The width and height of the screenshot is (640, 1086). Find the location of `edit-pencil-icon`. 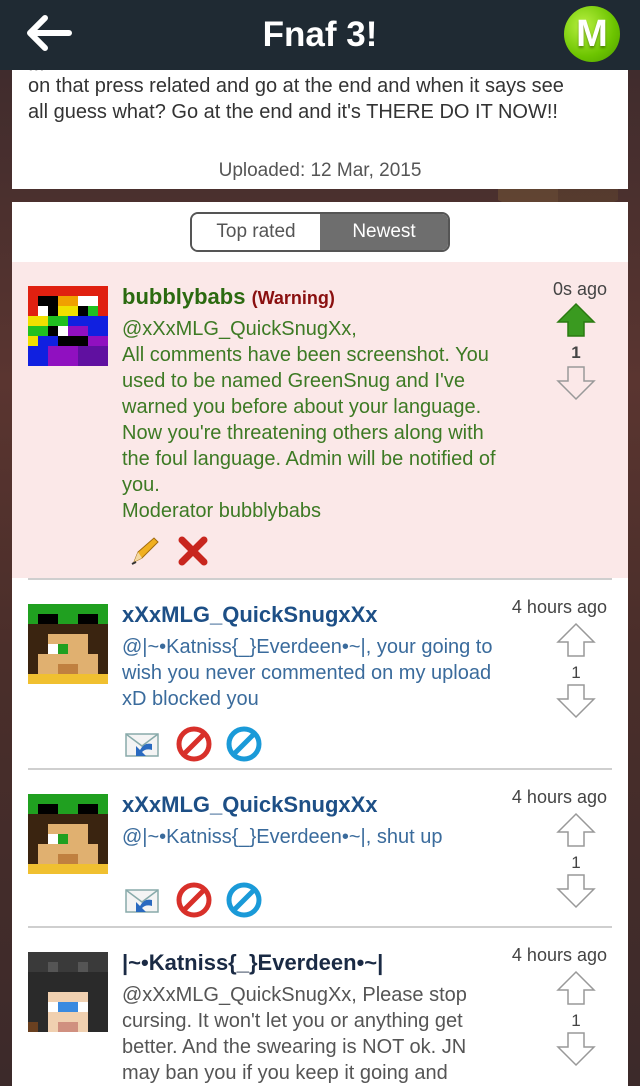

edit-pencil-icon is located at coordinates (145, 551).